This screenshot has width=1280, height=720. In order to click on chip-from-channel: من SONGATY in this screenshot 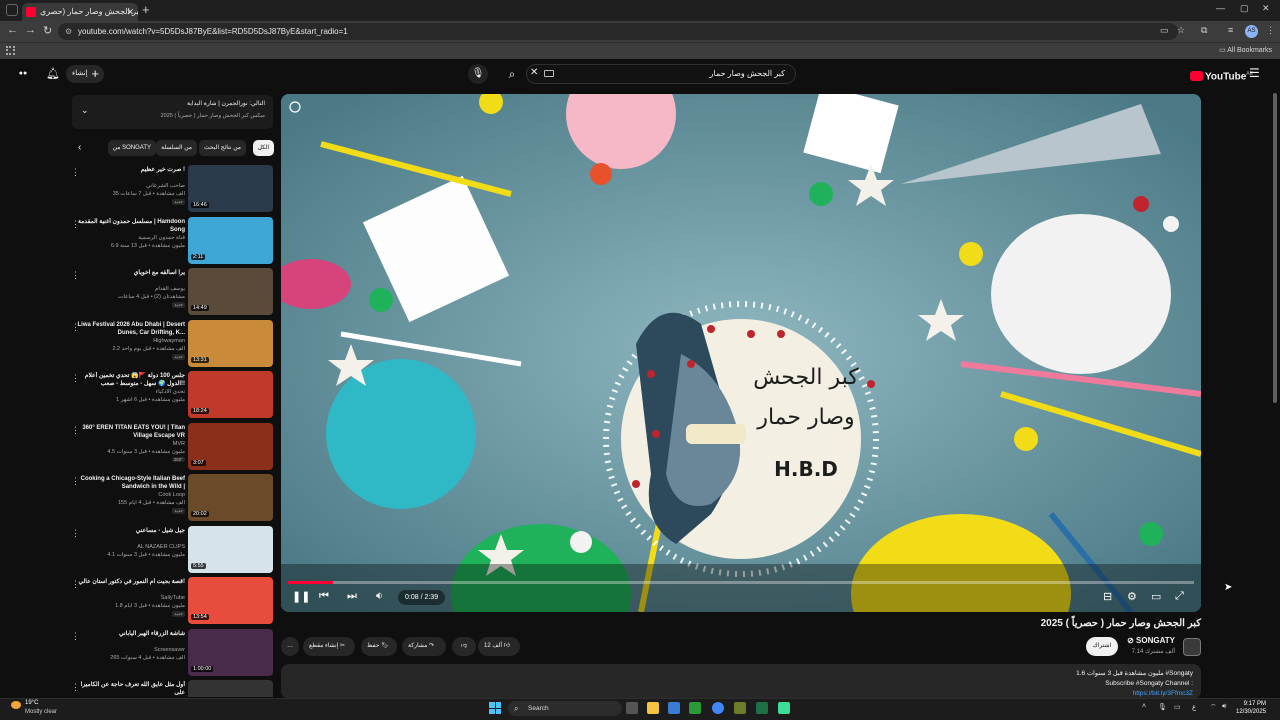, I will do `click(131, 148)`.